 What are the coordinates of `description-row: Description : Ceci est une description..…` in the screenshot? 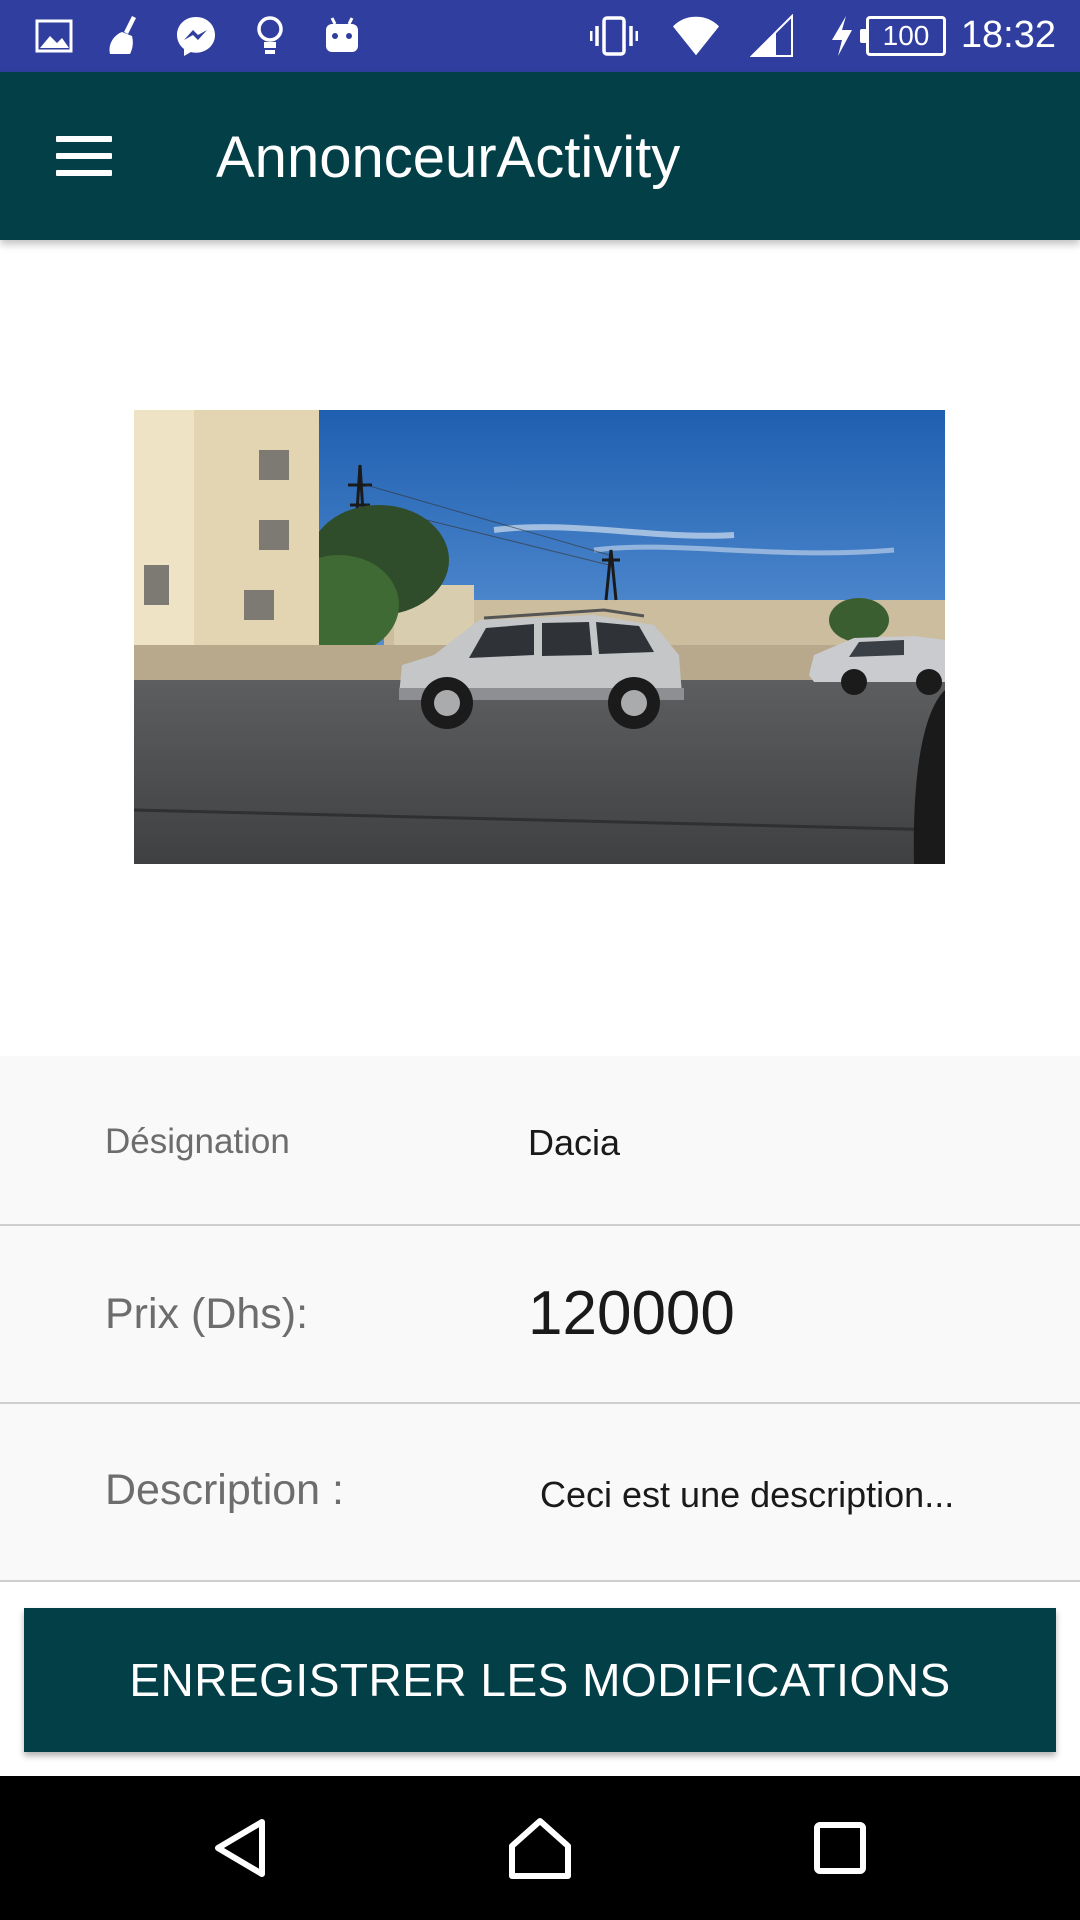 It's located at (540, 1493).